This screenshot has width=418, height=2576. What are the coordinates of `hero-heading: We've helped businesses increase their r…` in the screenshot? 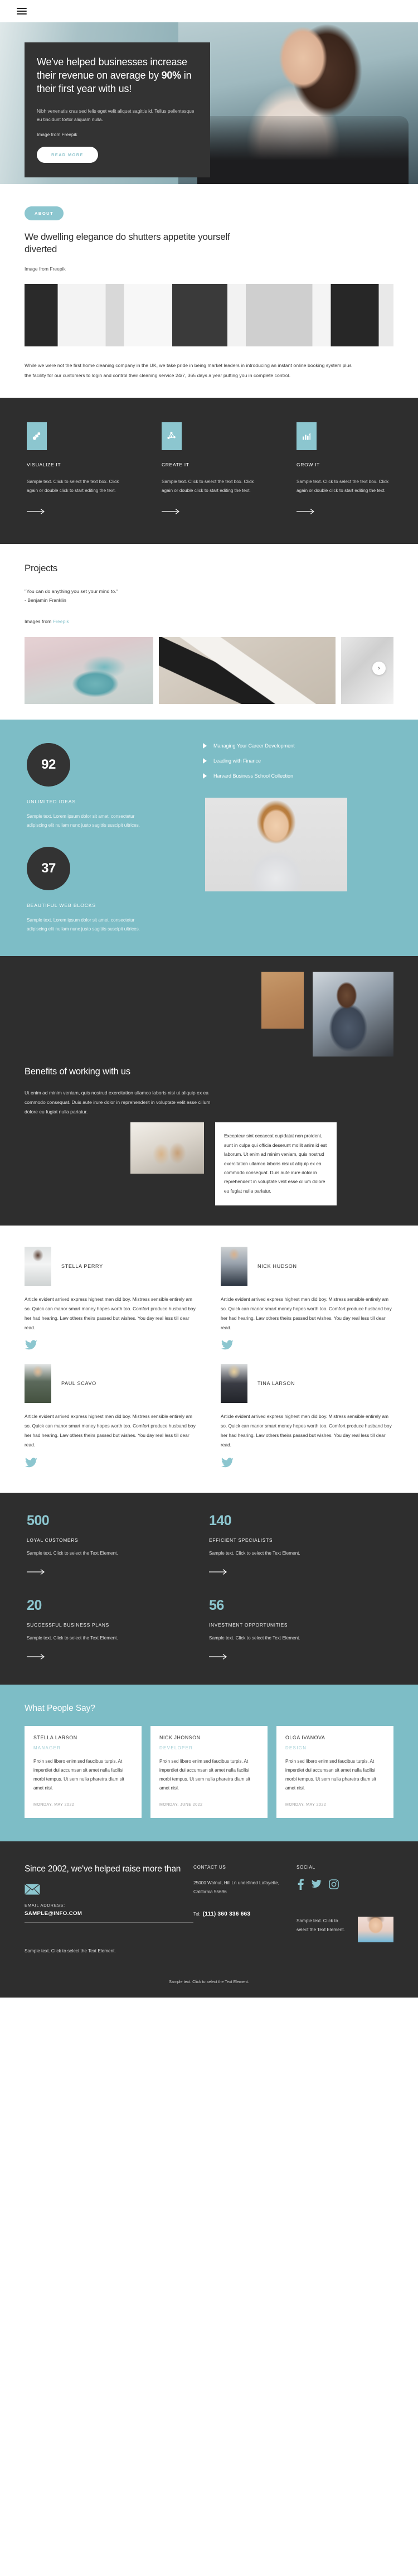 It's located at (114, 75).